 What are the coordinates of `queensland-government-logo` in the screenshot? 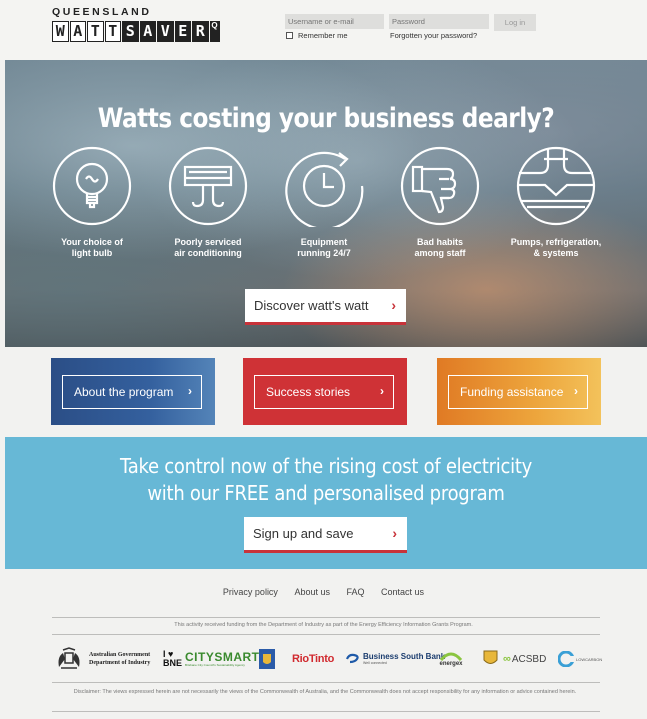 It's located at (267, 659).